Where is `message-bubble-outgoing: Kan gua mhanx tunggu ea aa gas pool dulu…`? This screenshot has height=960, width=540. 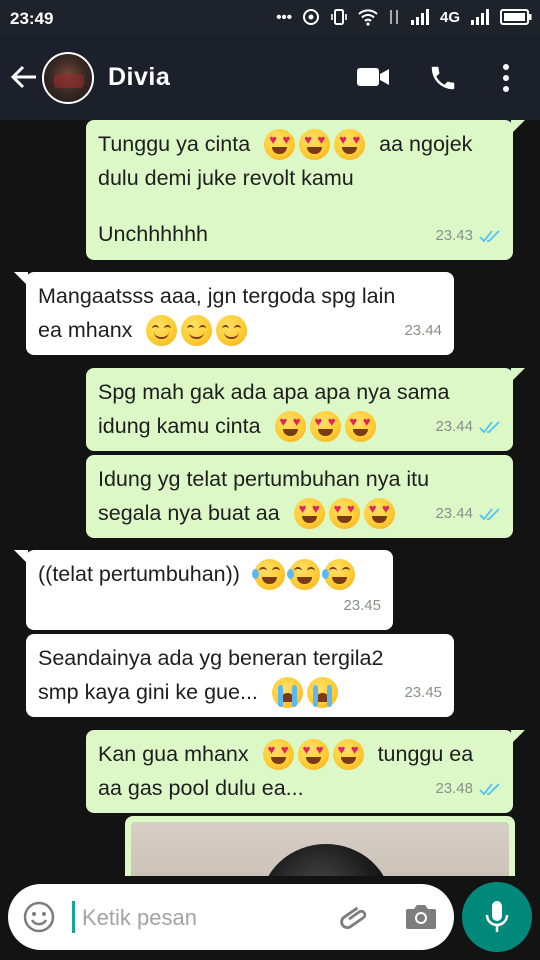 message-bubble-outgoing: Kan gua mhanx tunggu ea aa gas pool dulu… is located at coordinates (305, 771).